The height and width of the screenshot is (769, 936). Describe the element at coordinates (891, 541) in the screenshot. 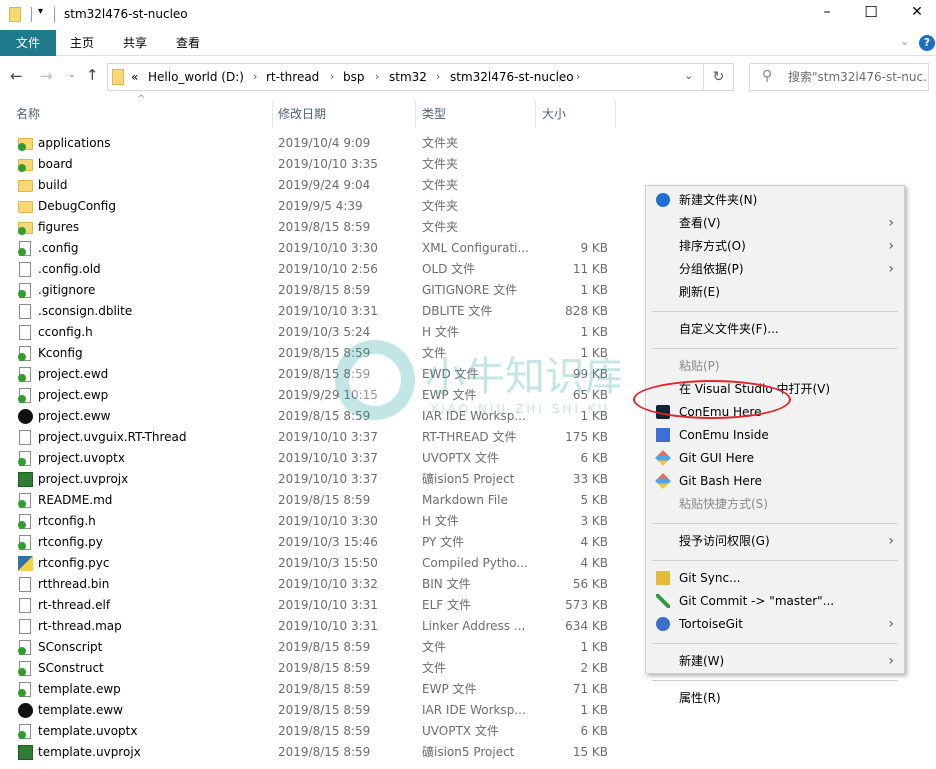

I see `submenu-arrow-icon: ›` at that location.